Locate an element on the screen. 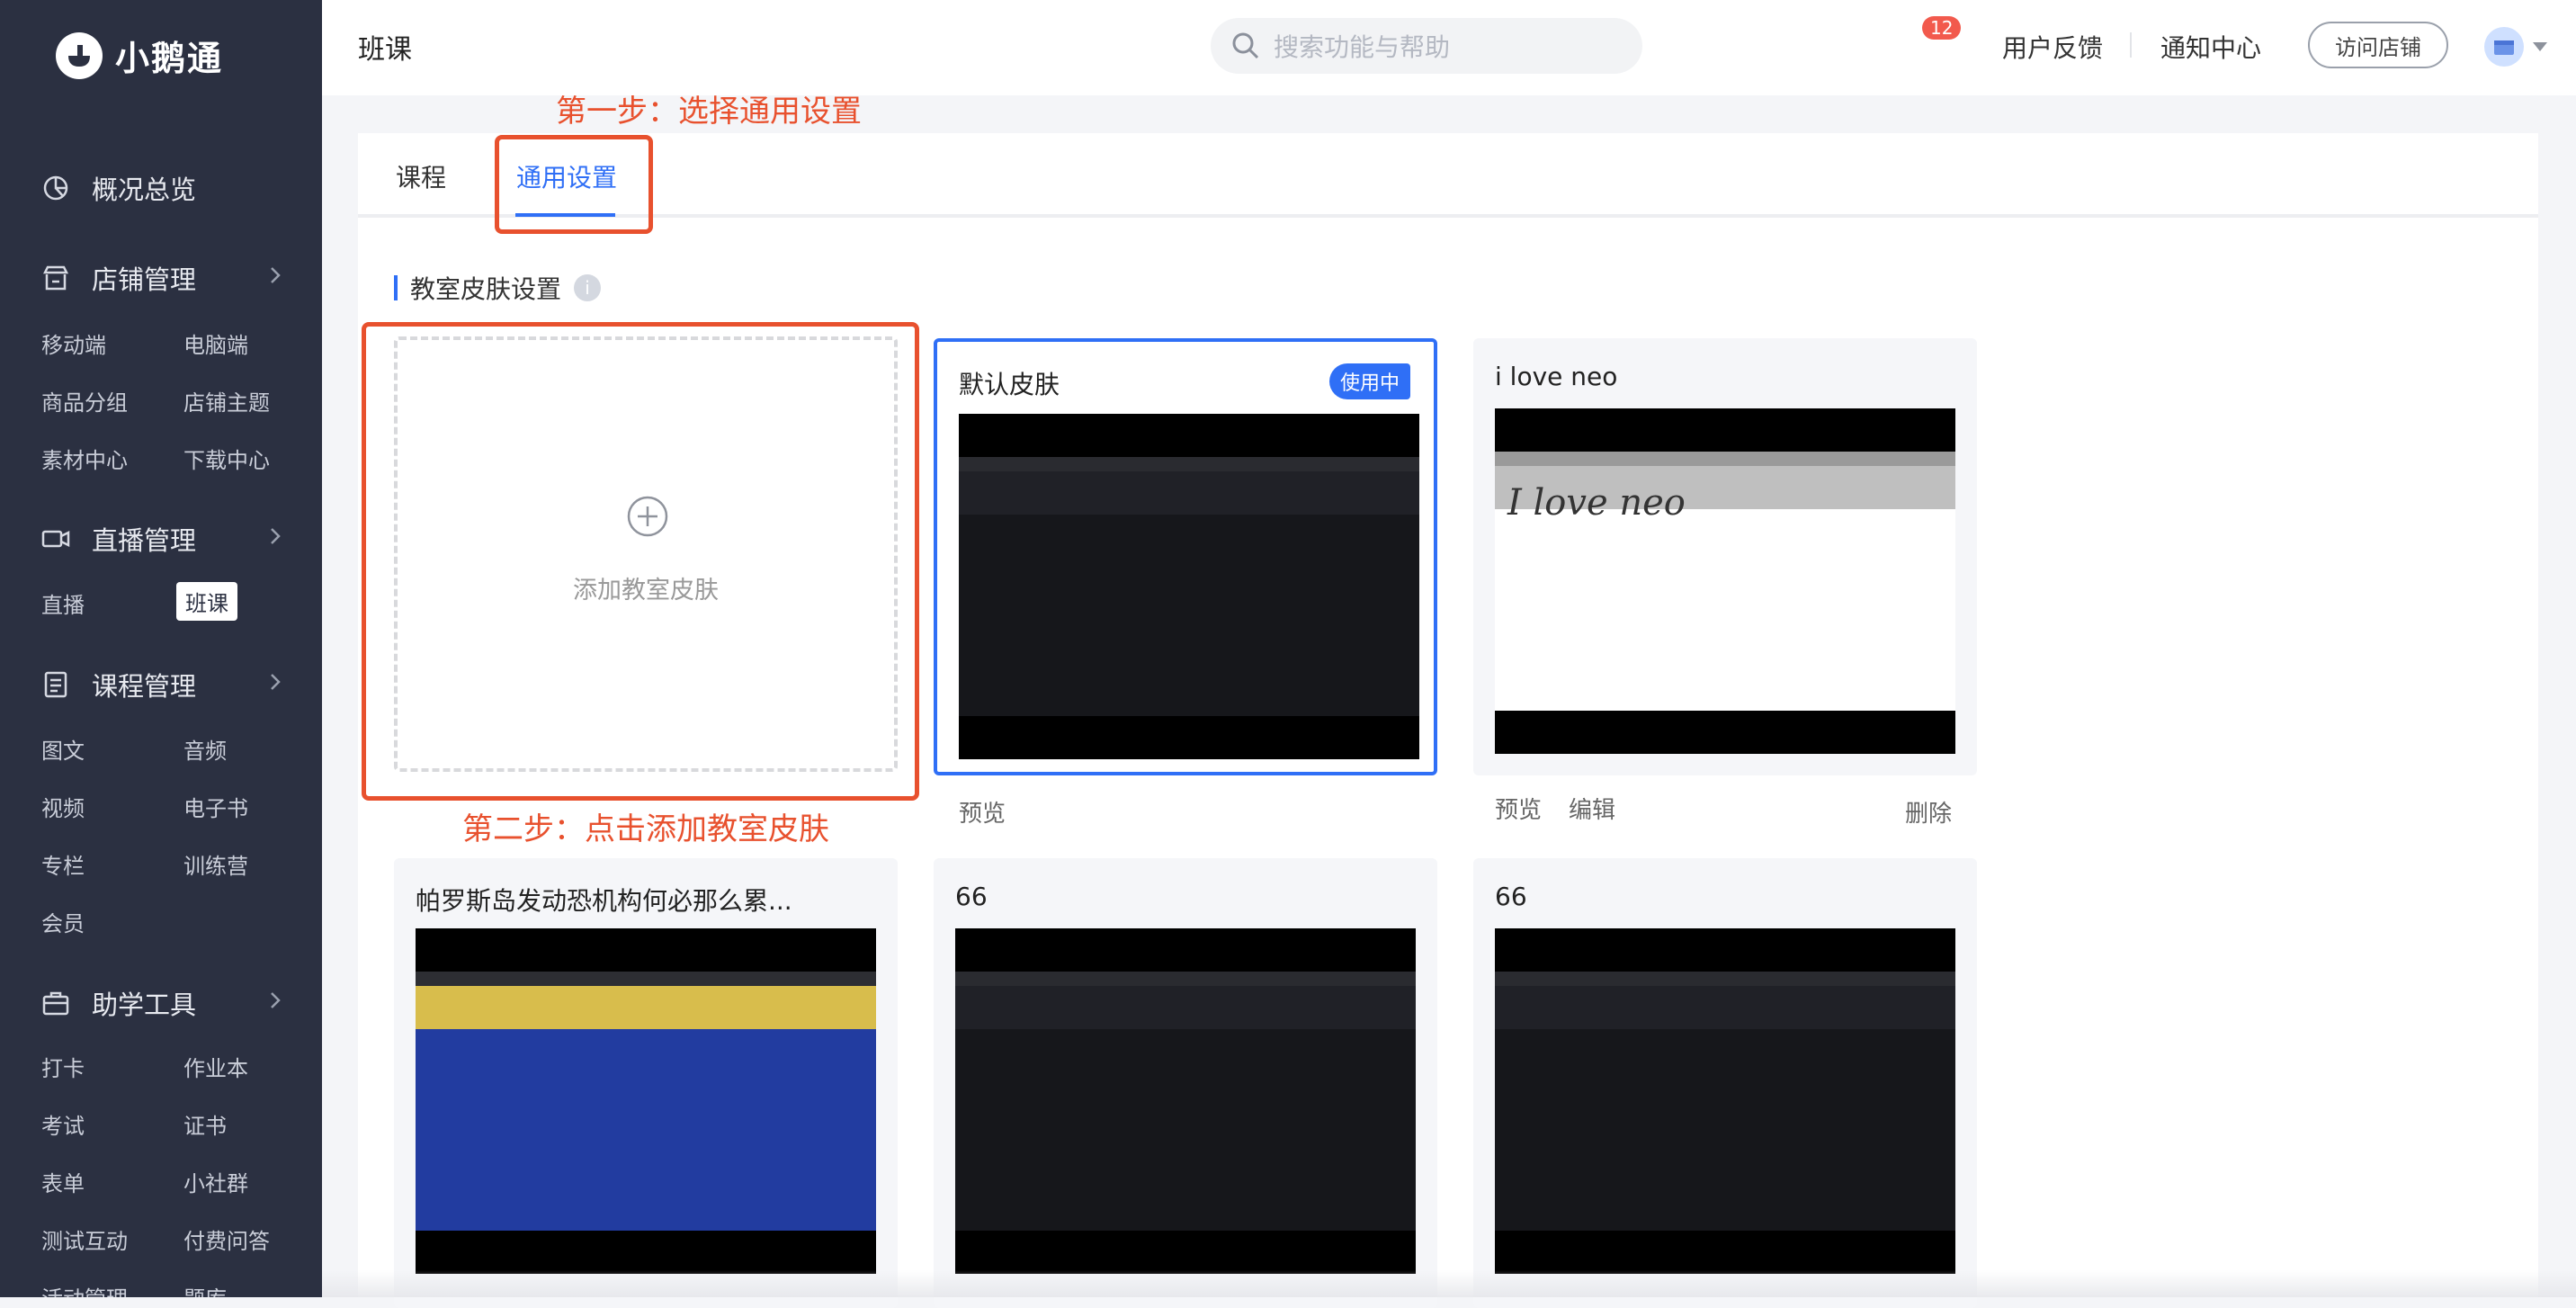  toolbox-icon is located at coordinates (56, 1003).